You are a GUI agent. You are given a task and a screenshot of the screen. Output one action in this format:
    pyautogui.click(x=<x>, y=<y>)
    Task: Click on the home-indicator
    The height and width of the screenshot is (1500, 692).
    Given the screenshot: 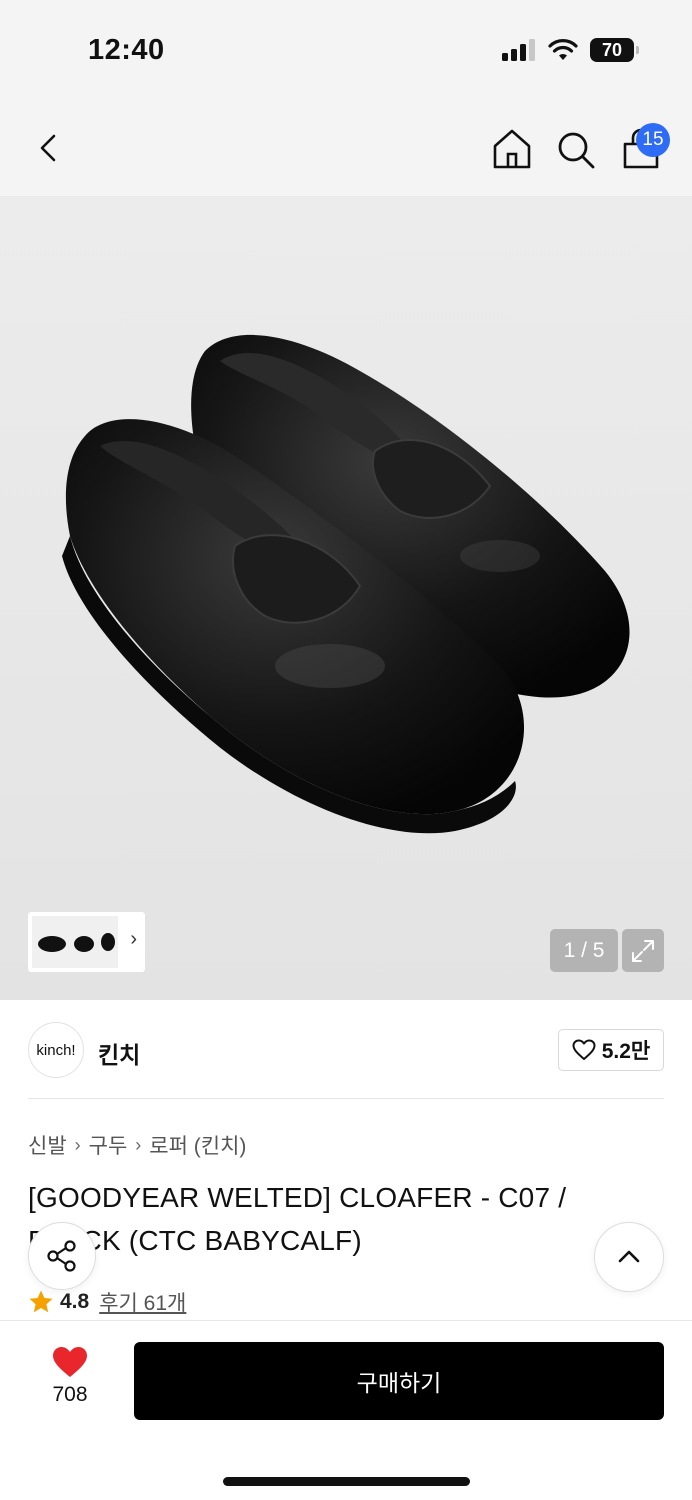 What is the action you would take?
    pyautogui.click(x=346, y=1481)
    